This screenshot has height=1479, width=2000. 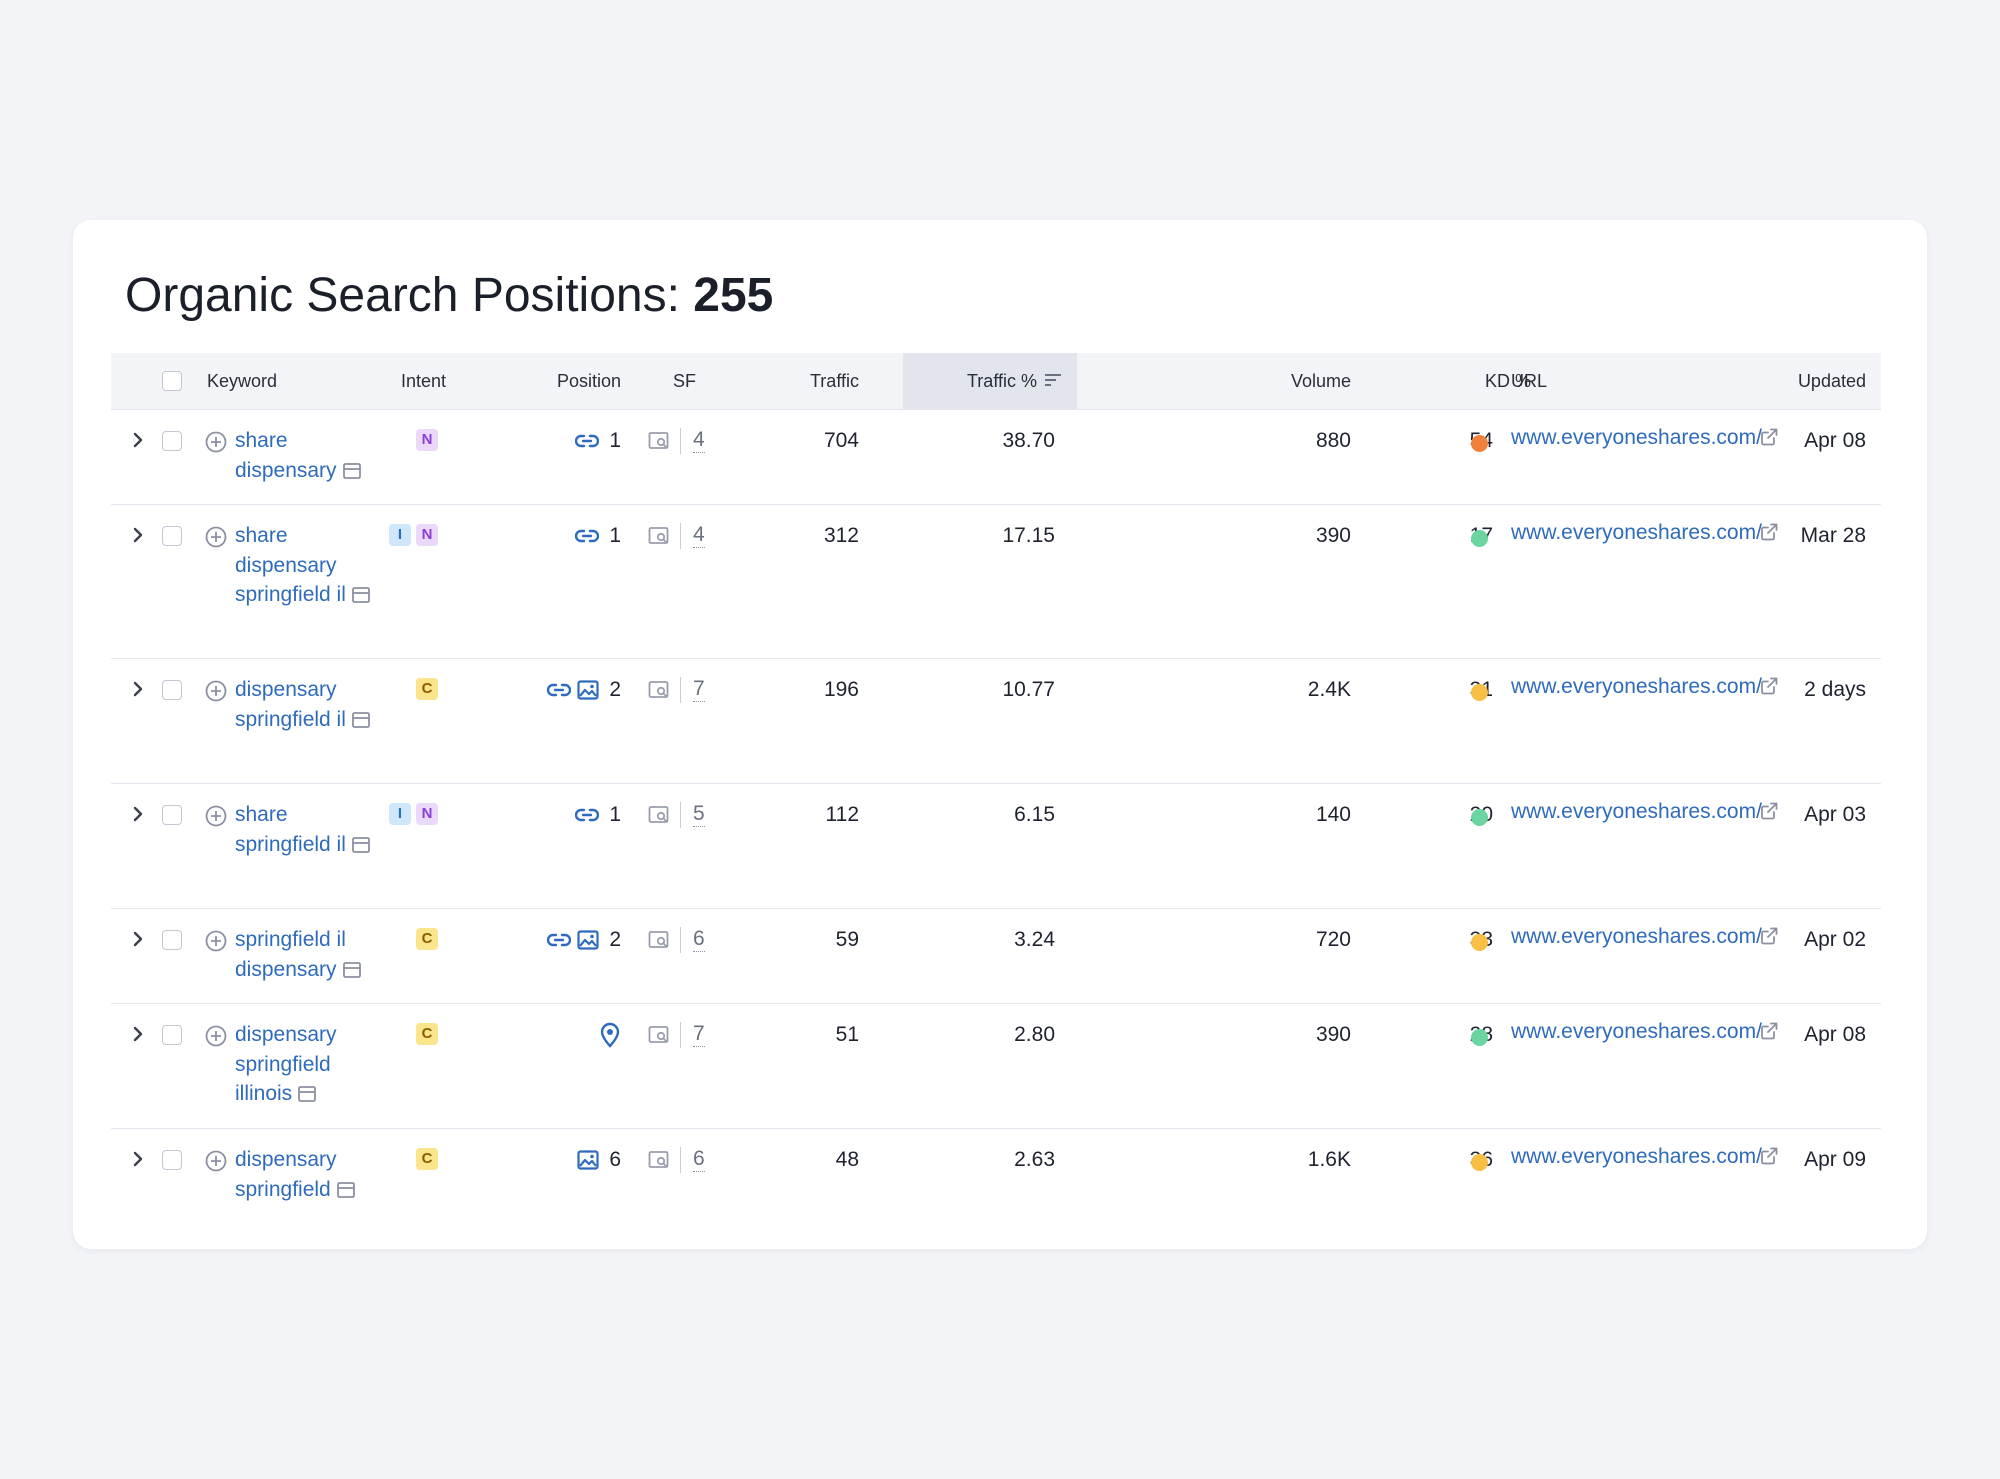 What do you see at coordinates (1832, 381) in the screenshot?
I see `col-updated: Updated` at bounding box center [1832, 381].